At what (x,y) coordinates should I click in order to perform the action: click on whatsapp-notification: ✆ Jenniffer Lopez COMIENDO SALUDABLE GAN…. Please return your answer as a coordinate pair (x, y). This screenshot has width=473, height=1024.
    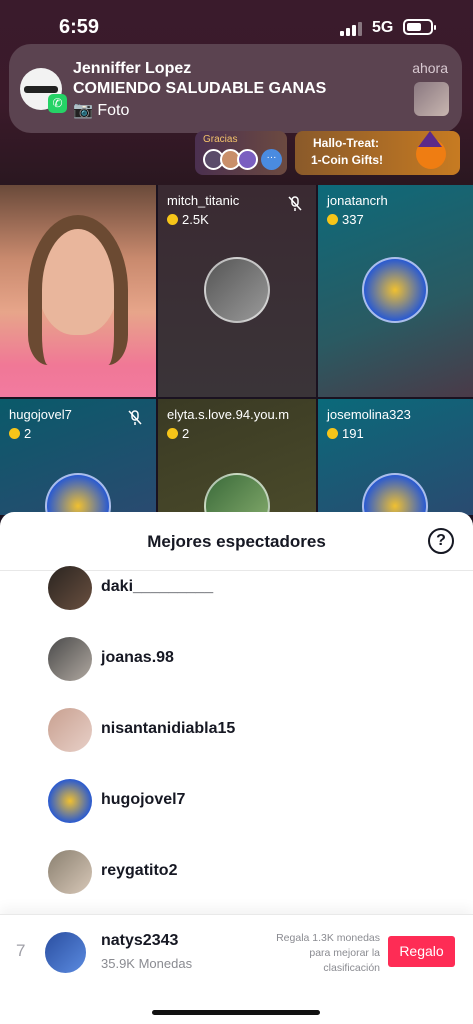
    Looking at the image, I should click on (235, 88).